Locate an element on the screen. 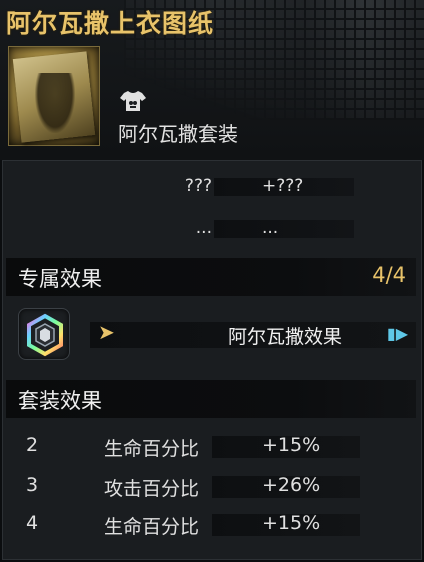 The image size is (424, 562). shirt-icon is located at coordinates (133, 101).